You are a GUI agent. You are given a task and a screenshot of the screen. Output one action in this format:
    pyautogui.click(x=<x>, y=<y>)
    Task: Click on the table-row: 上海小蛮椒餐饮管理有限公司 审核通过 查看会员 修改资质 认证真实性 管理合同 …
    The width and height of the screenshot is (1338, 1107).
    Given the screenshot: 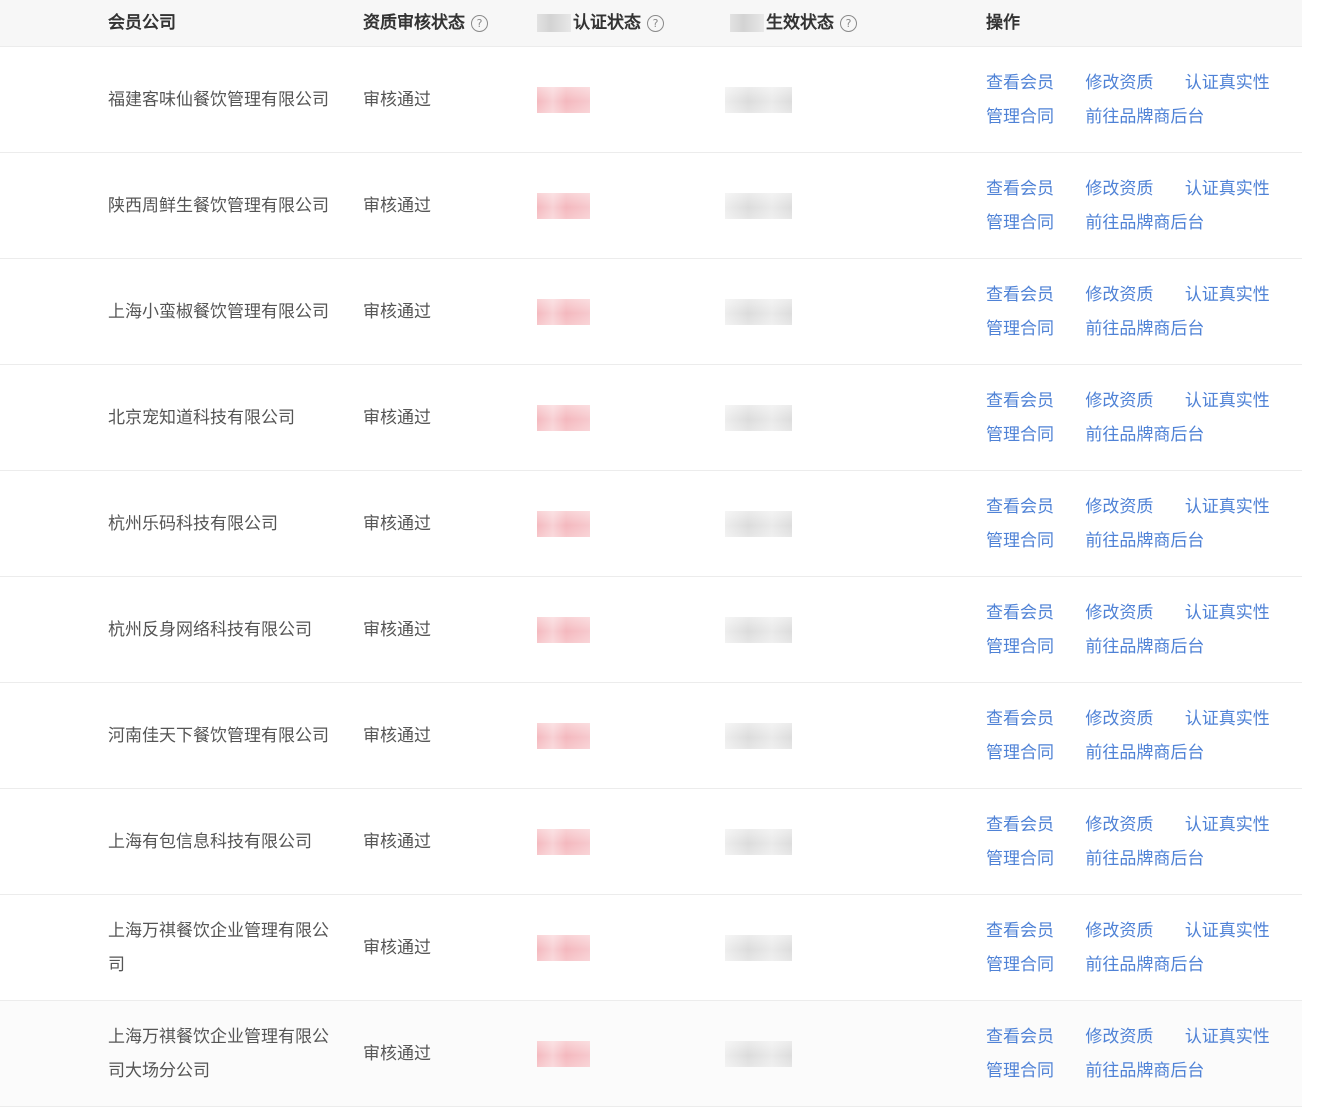 What is the action you would take?
    pyautogui.click(x=651, y=312)
    